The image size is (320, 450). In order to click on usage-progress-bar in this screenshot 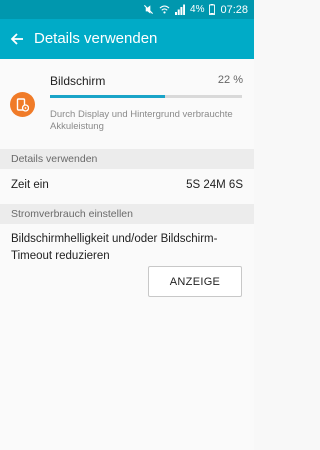, I will do `click(146, 96)`.